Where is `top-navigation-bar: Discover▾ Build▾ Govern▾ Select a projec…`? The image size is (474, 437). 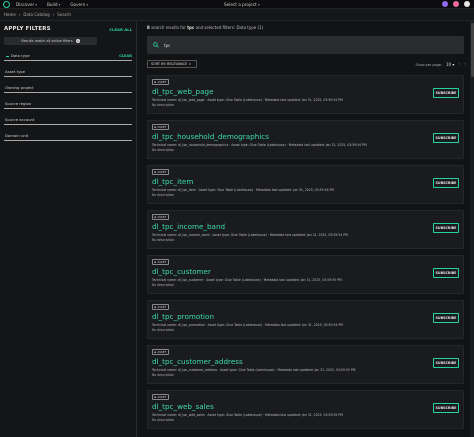 top-navigation-bar: Discover▾ Build▾ Govern▾ Select a projec… is located at coordinates (237, 4).